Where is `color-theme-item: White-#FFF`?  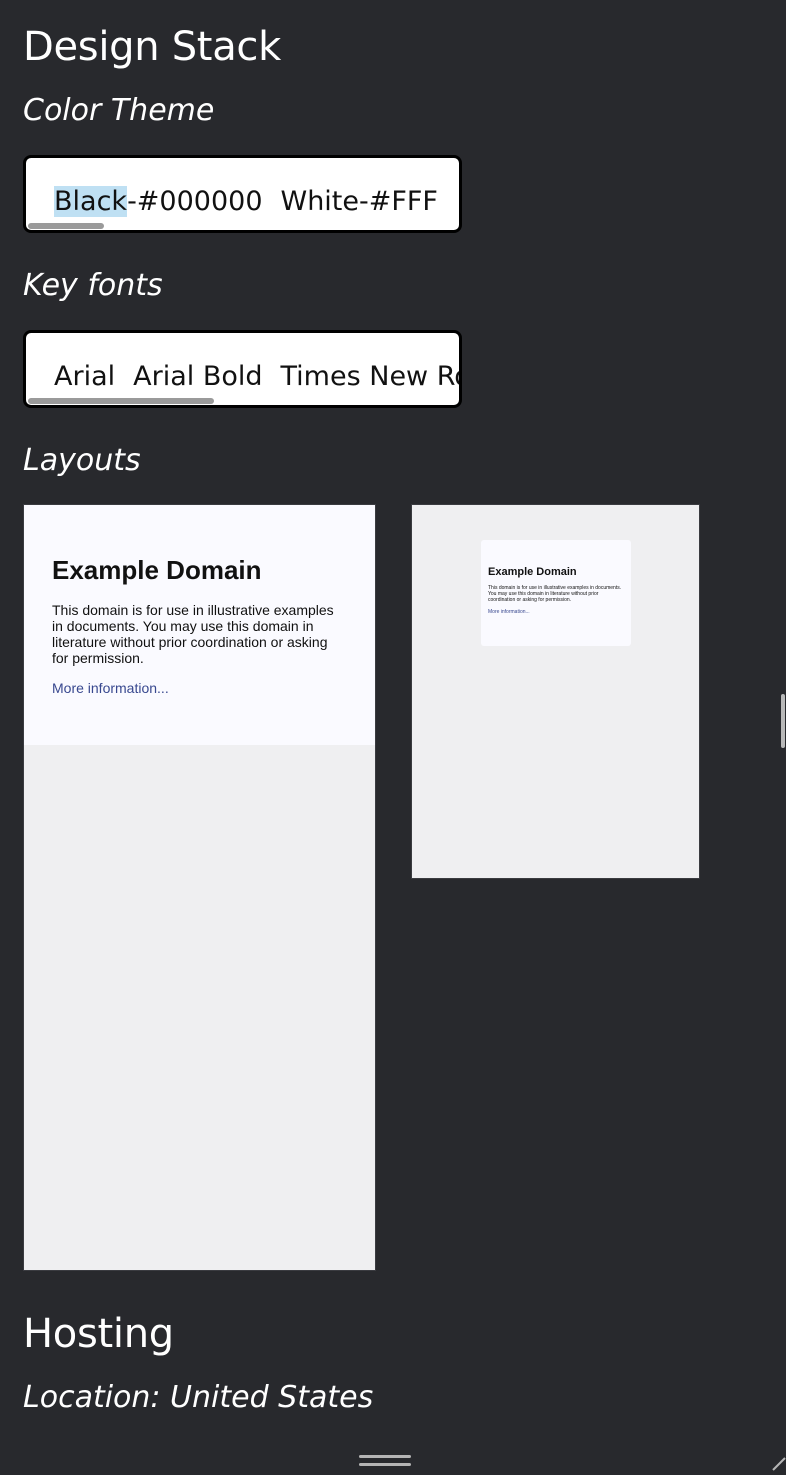 color-theme-item: White-#FFF is located at coordinates (359, 201).